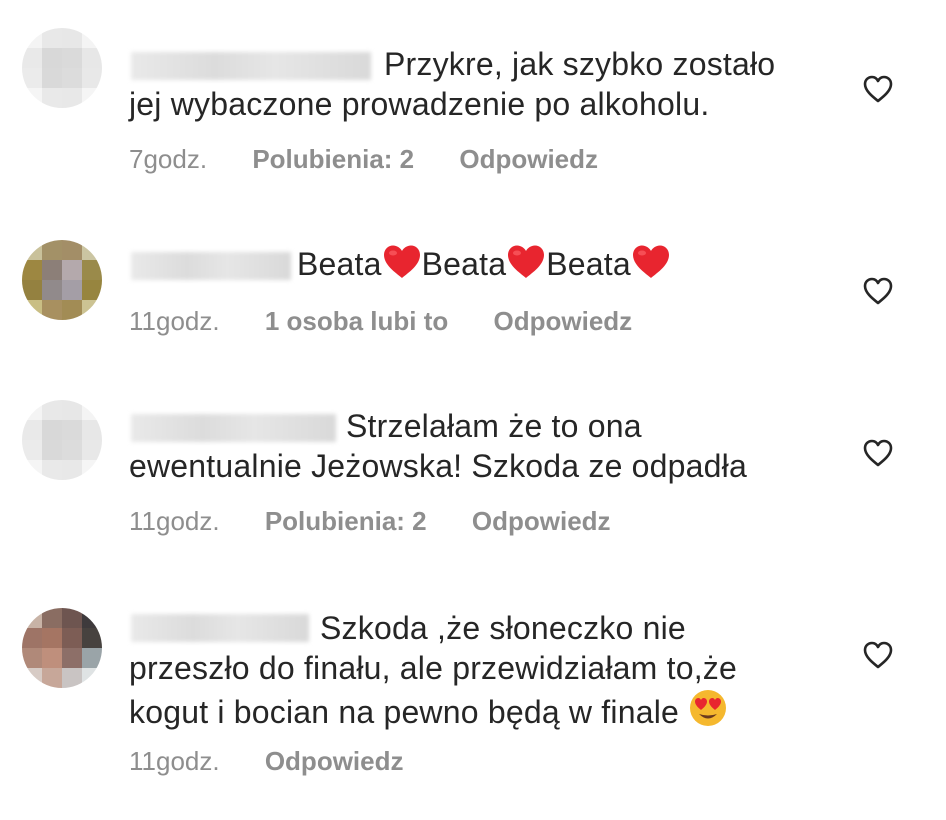 The height and width of the screenshot is (820, 946). I want to click on comment-text-line: Beata Beata Beata, so click(484, 266).